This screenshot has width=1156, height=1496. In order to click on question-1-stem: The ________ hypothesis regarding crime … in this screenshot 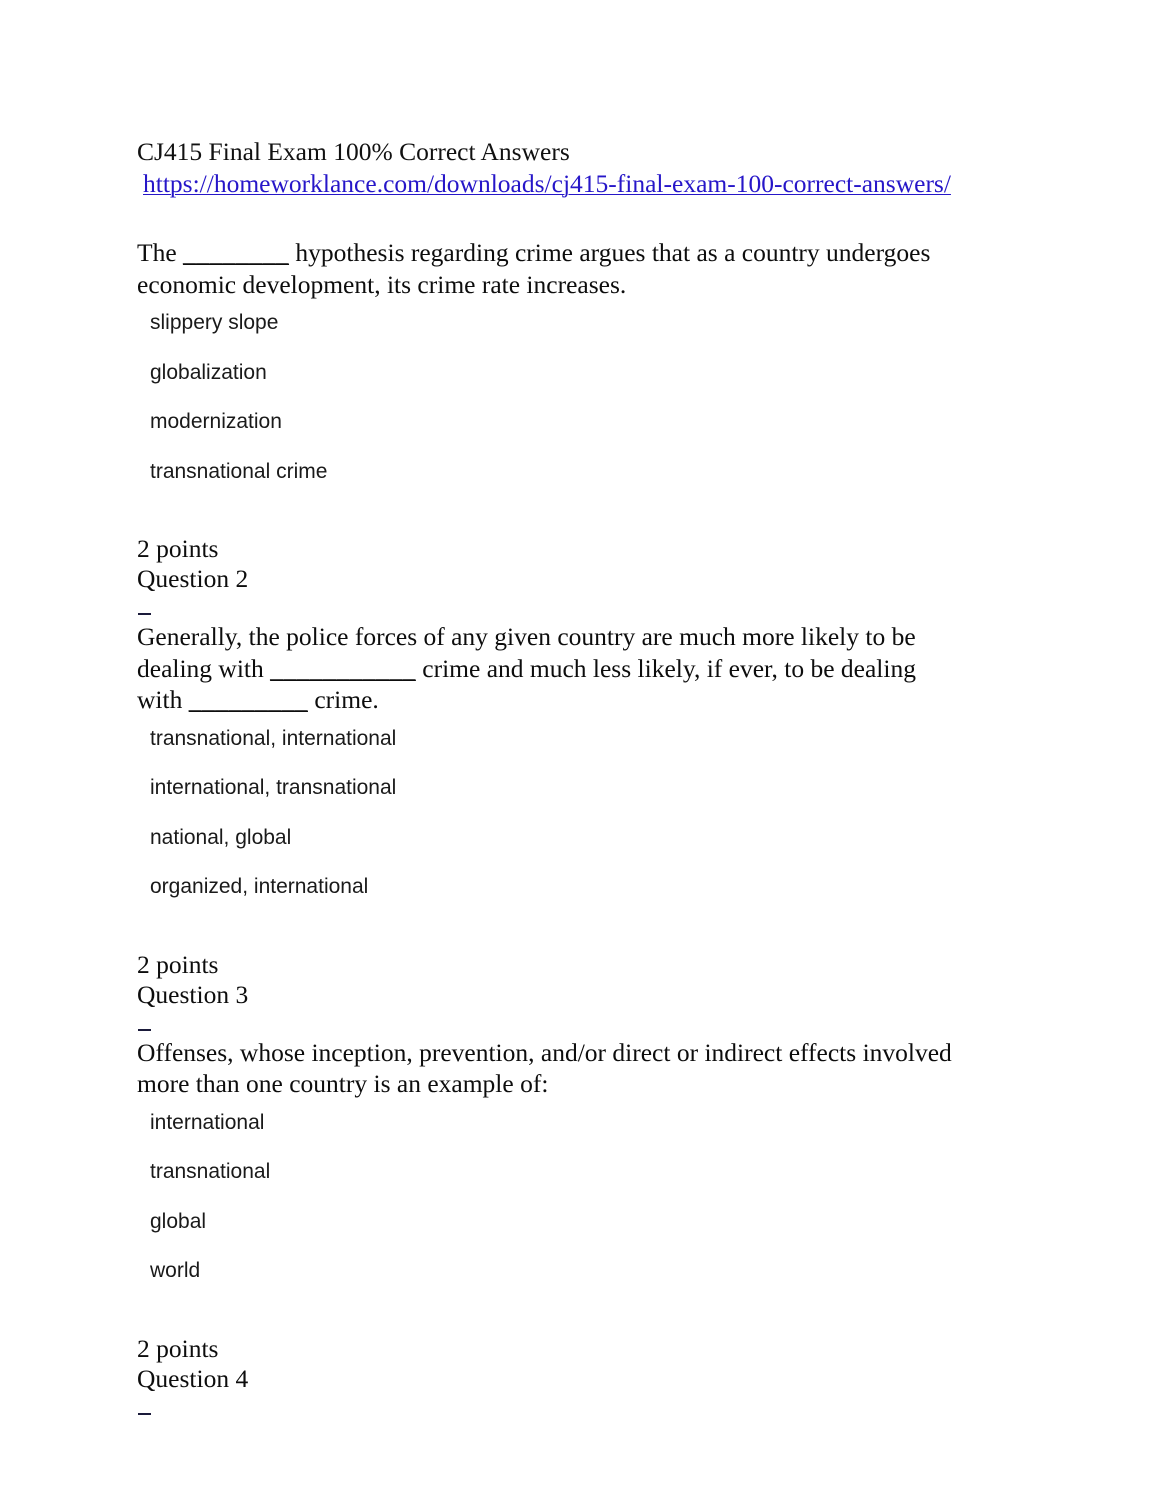, I will do `click(537, 268)`.